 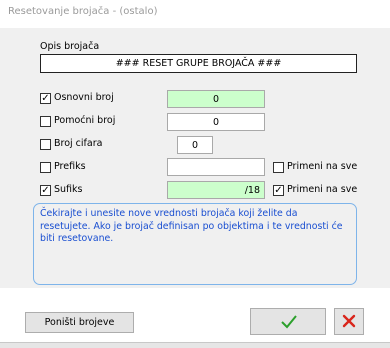 I want to click on ok-button, so click(x=288, y=321).